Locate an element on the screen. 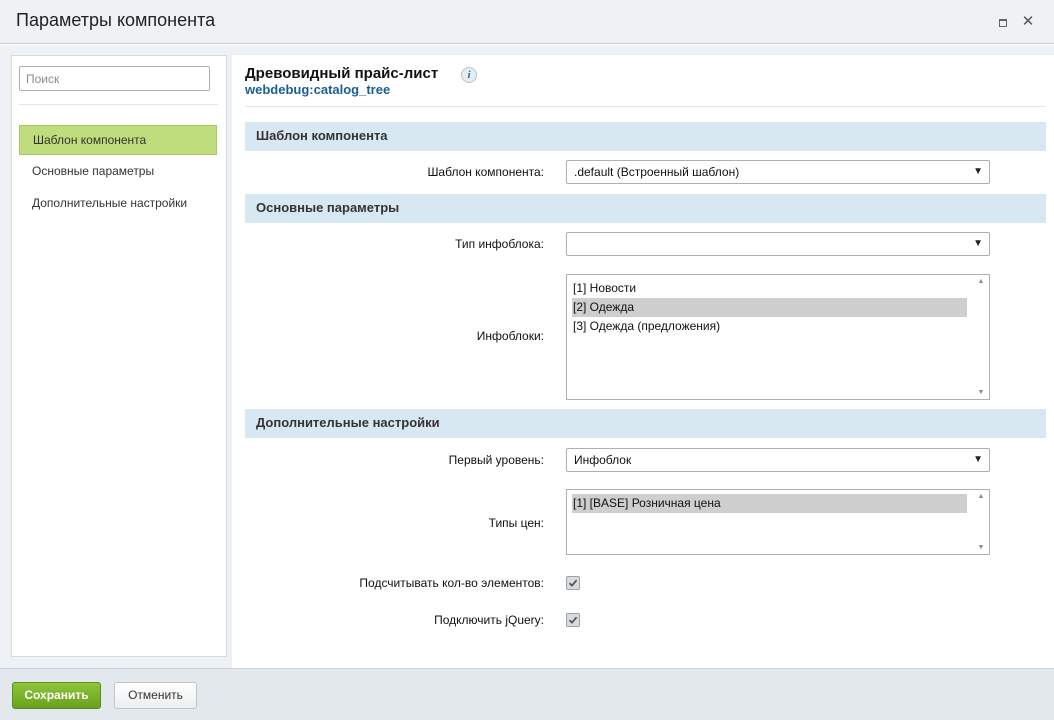 Image resolution: width=1054 pixels, height=720 pixels. include-jquery-label: Подключить jQuery: is located at coordinates (489, 620).